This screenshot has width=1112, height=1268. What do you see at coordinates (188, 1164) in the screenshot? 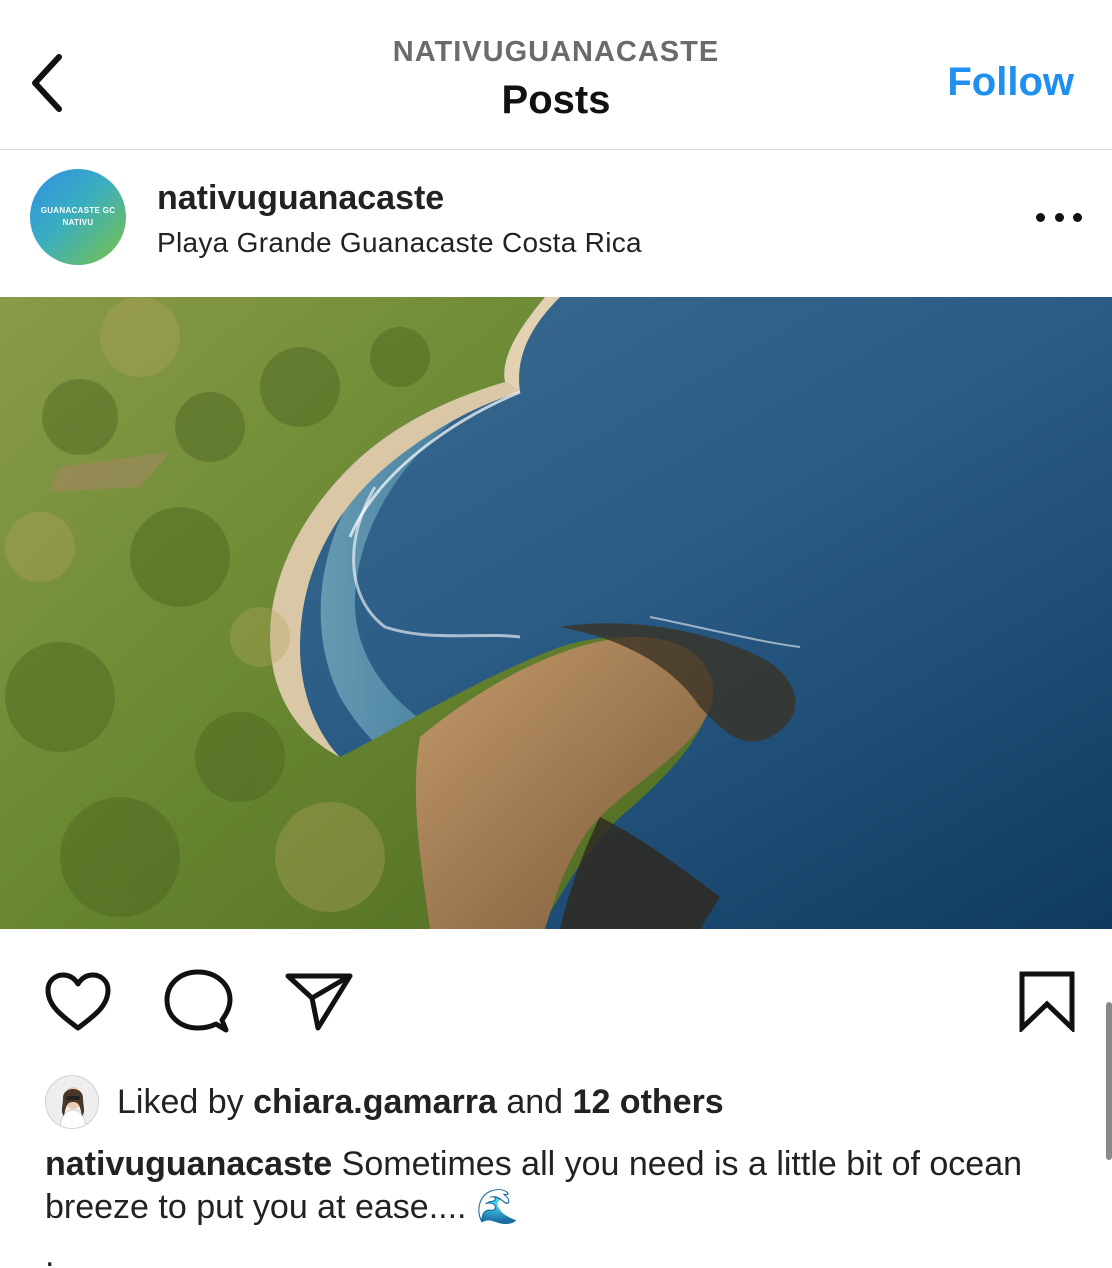
I see `caption-username: nativuguanacaste` at bounding box center [188, 1164].